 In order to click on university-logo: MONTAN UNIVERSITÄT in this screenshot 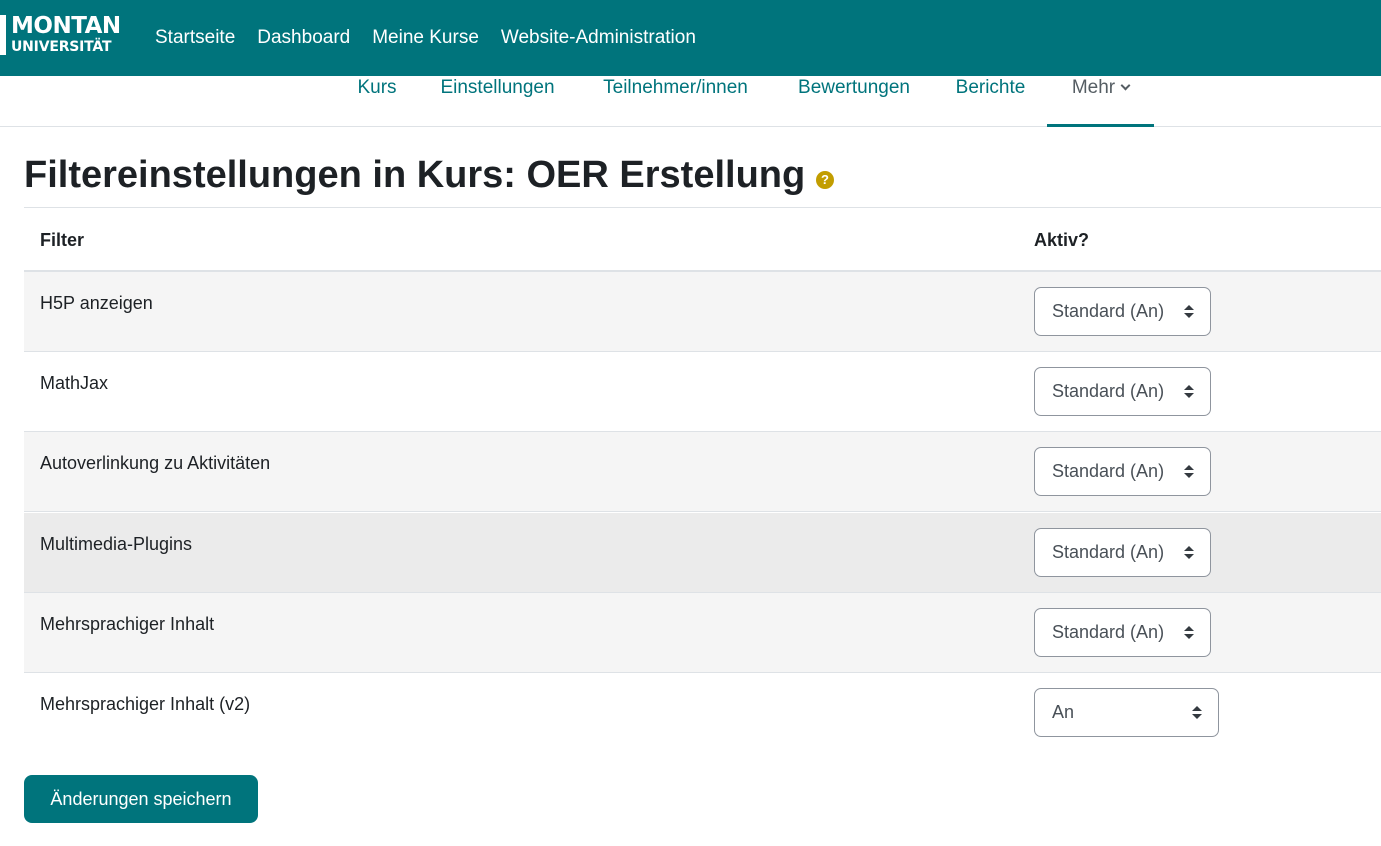, I will do `click(60, 36)`.